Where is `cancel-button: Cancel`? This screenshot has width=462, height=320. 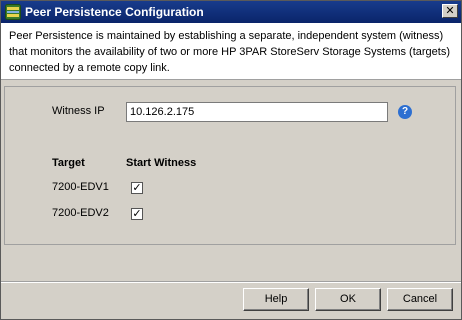 cancel-button: Cancel is located at coordinates (420, 299).